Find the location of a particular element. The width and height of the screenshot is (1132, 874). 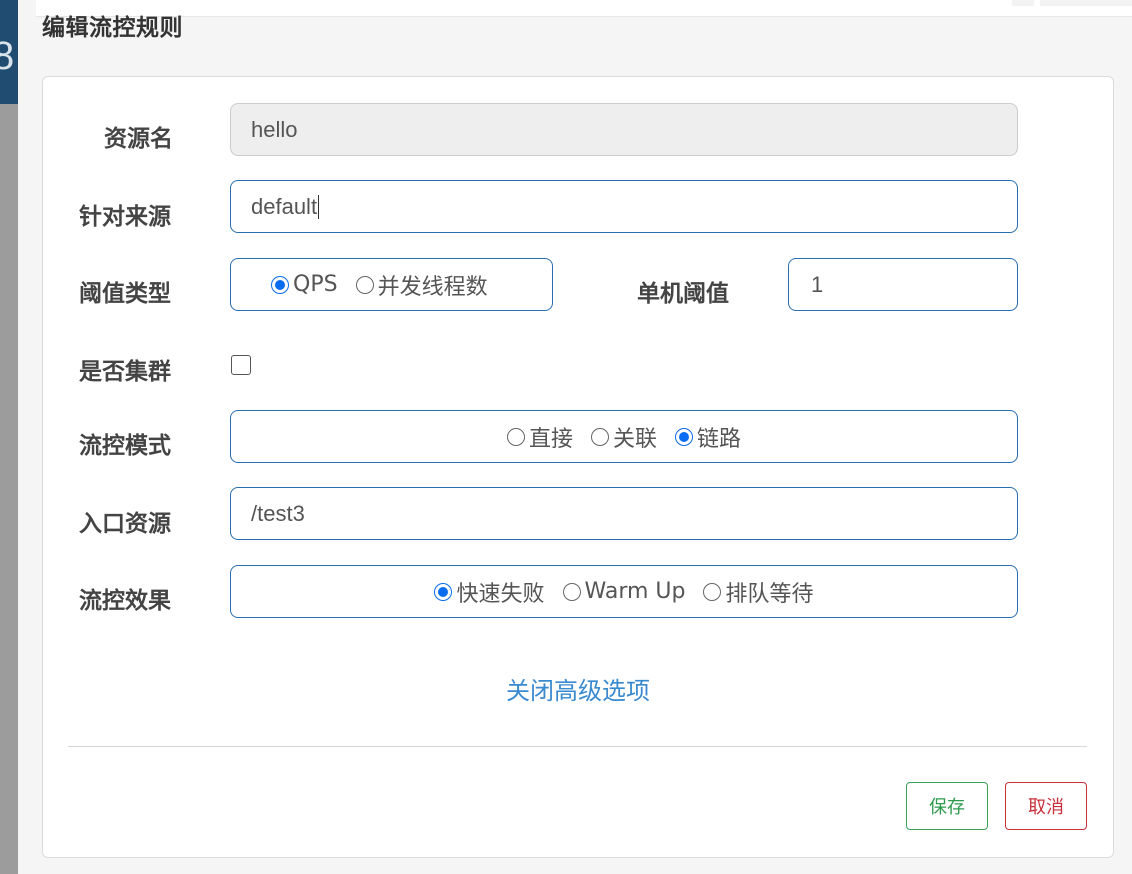

strategy-radio-group: 直接 关联 链路 is located at coordinates (624, 436).